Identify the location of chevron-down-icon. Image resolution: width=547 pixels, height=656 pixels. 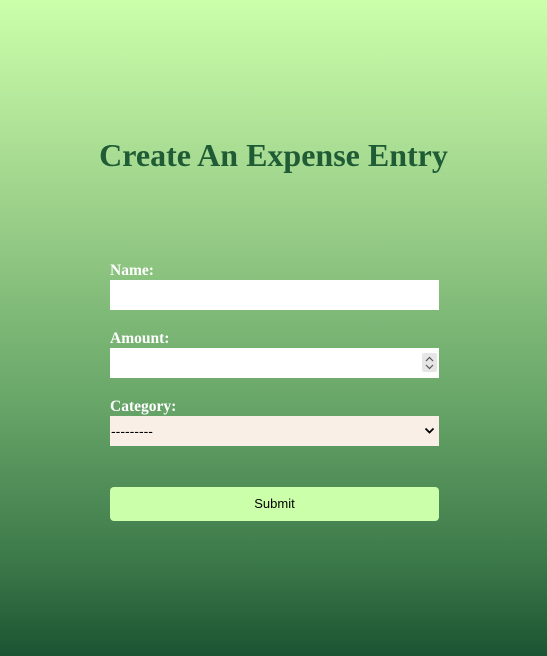
(429, 430).